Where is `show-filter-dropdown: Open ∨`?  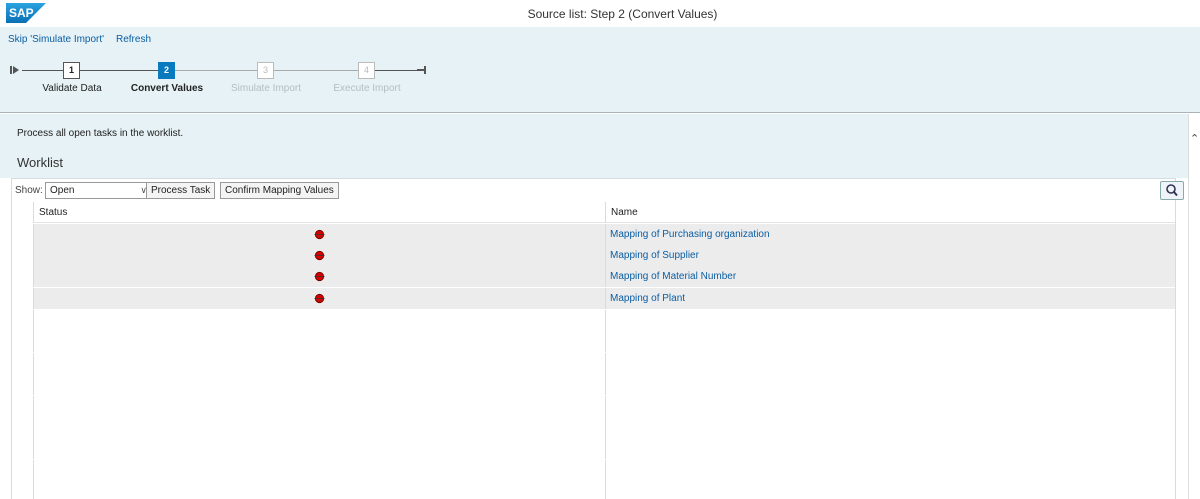 show-filter-dropdown: Open ∨ is located at coordinates (98, 190).